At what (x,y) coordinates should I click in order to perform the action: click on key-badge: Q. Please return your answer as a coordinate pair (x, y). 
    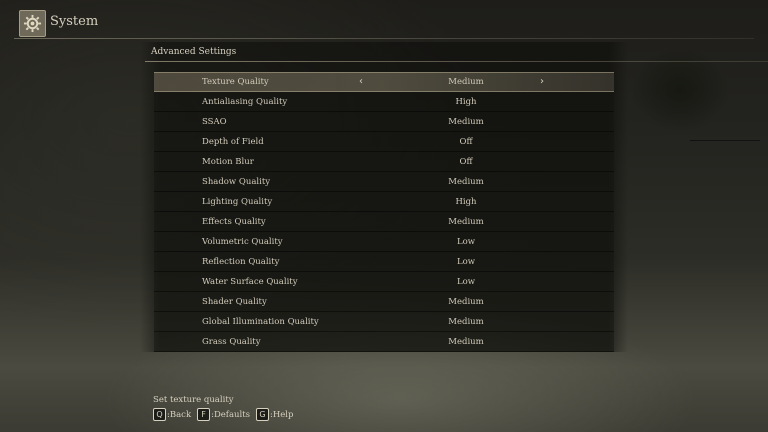
    Looking at the image, I should click on (159, 414).